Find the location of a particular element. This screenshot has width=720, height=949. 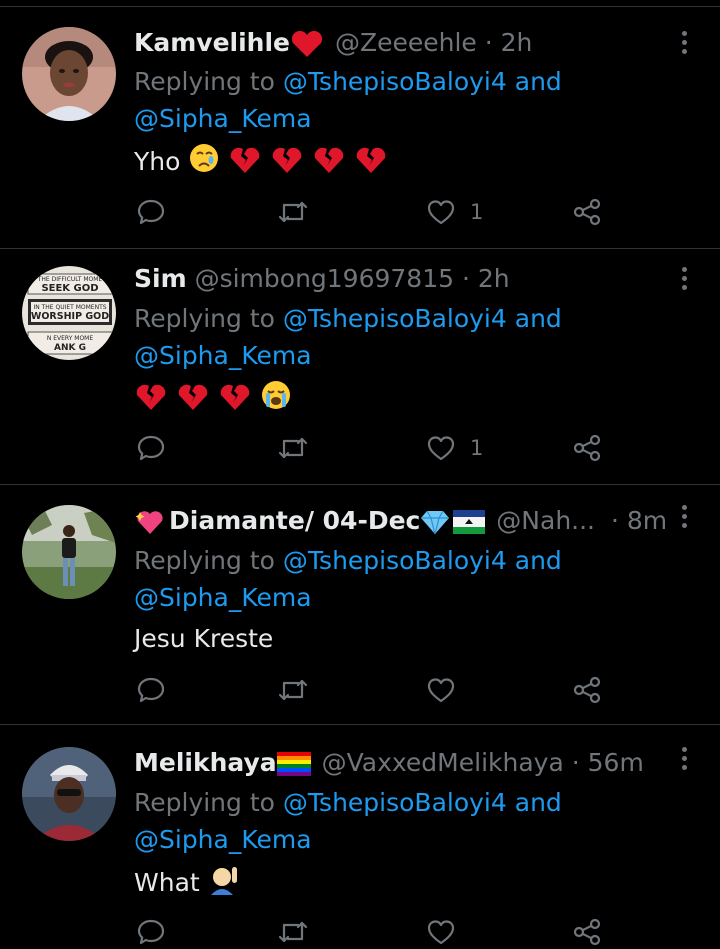

display-name: Sim is located at coordinates (160, 278).